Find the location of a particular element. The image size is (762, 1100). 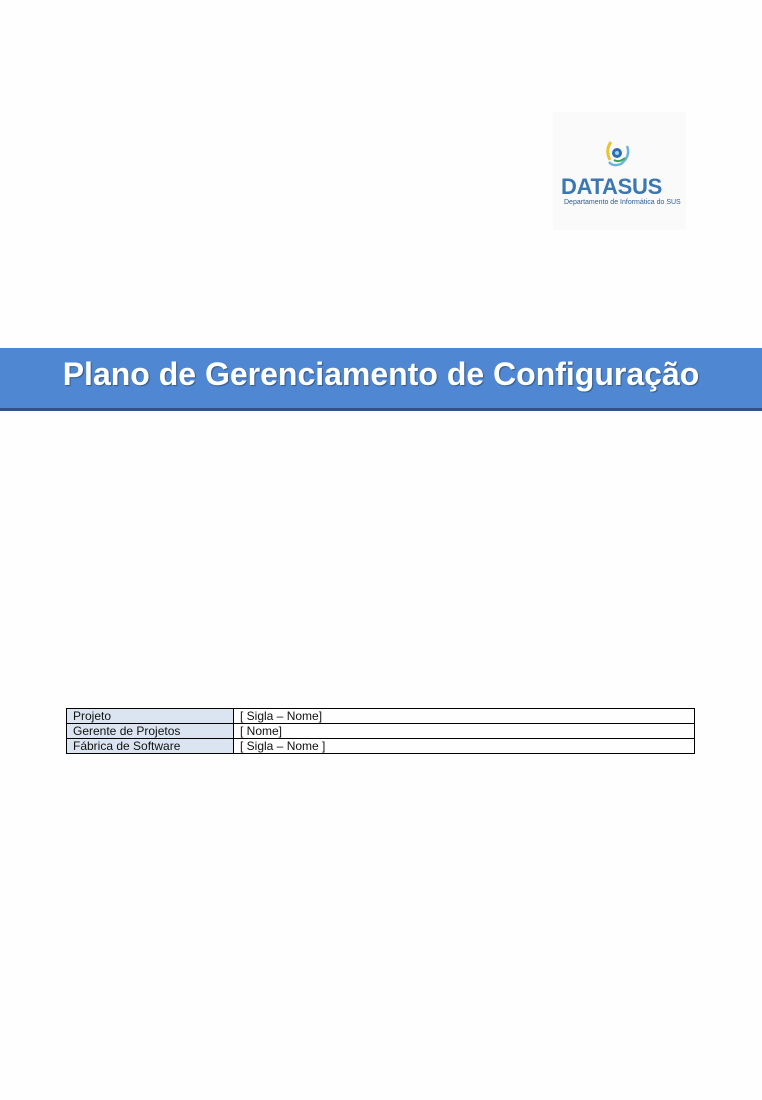

title-banner: Plano de Gerenciamento de Configuração is located at coordinates (381, 379).